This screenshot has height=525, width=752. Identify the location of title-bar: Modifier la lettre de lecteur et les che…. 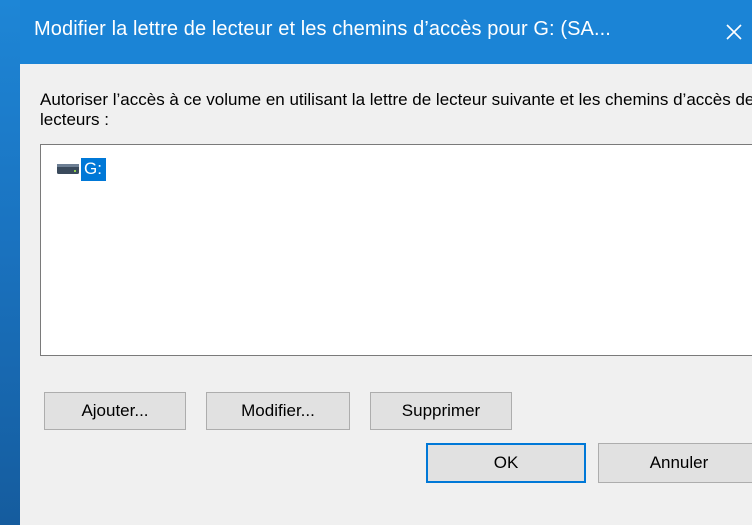
(386, 32).